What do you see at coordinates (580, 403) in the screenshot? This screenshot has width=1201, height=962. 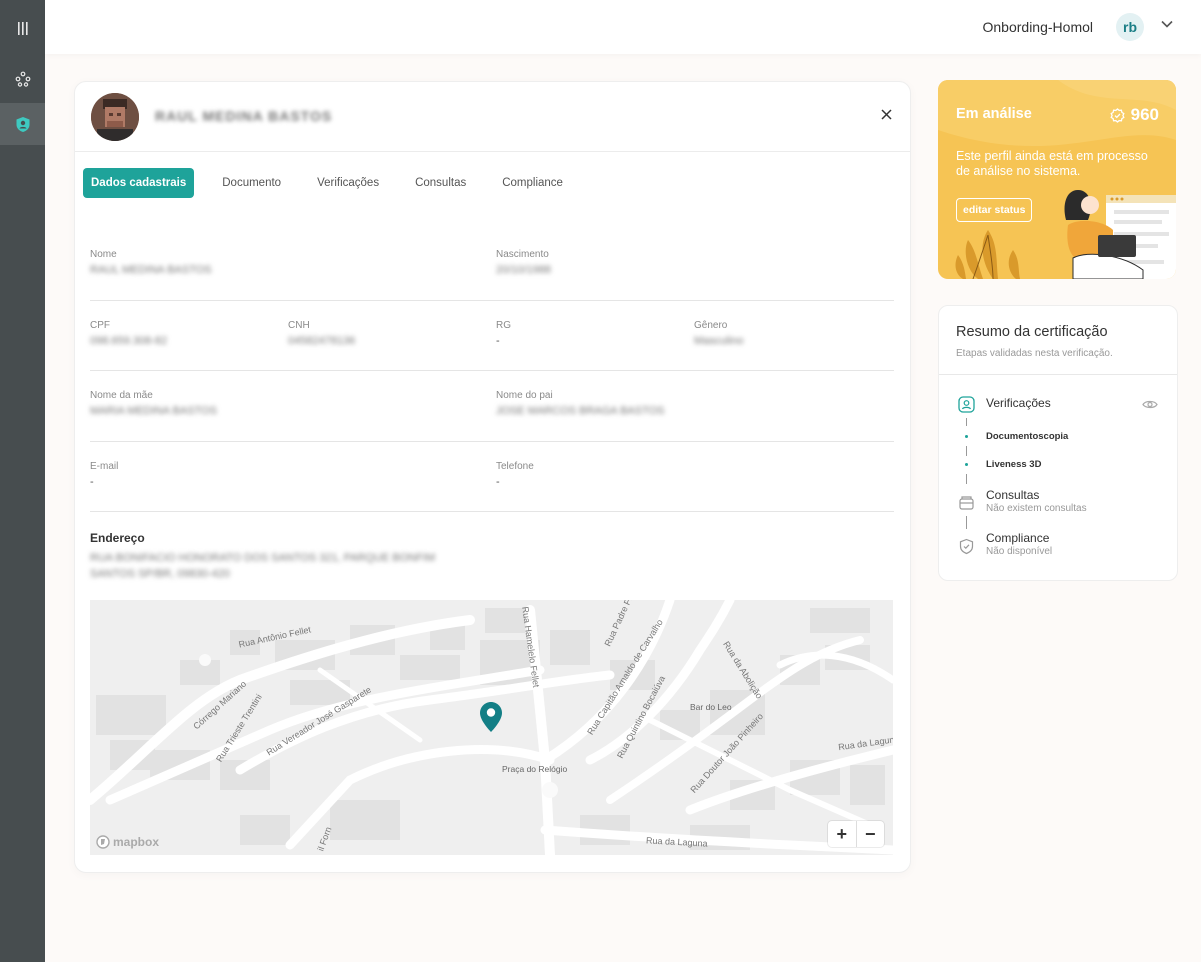 I see `field-nome-pai: Nome do pai JOSE MARCOS BRAGA BASTOS` at bounding box center [580, 403].